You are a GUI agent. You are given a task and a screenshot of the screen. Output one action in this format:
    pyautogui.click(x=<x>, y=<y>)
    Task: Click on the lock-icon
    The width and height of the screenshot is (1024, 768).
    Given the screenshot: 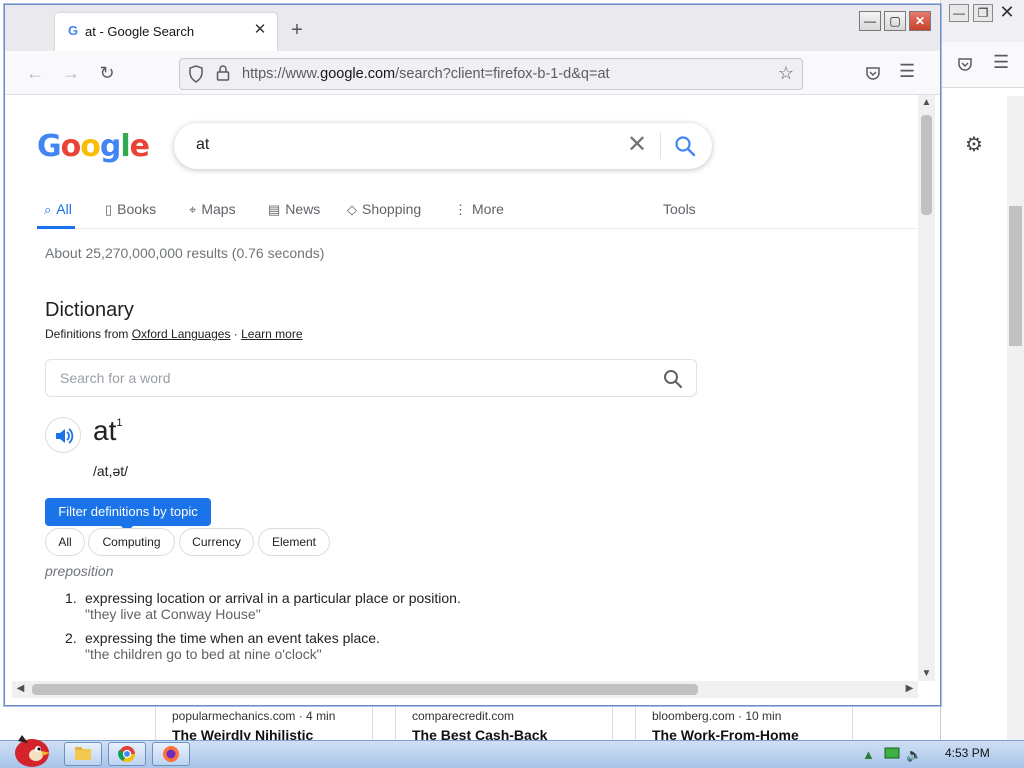 What is the action you would take?
    pyautogui.click(x=223, y=73)
    